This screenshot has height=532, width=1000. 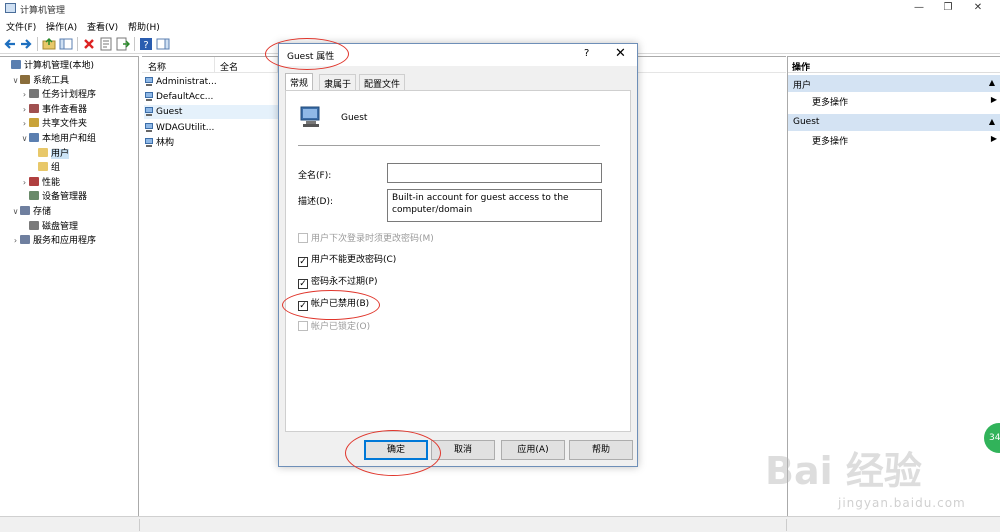 I want to click on properties-icon, so click(x=106, y=44).